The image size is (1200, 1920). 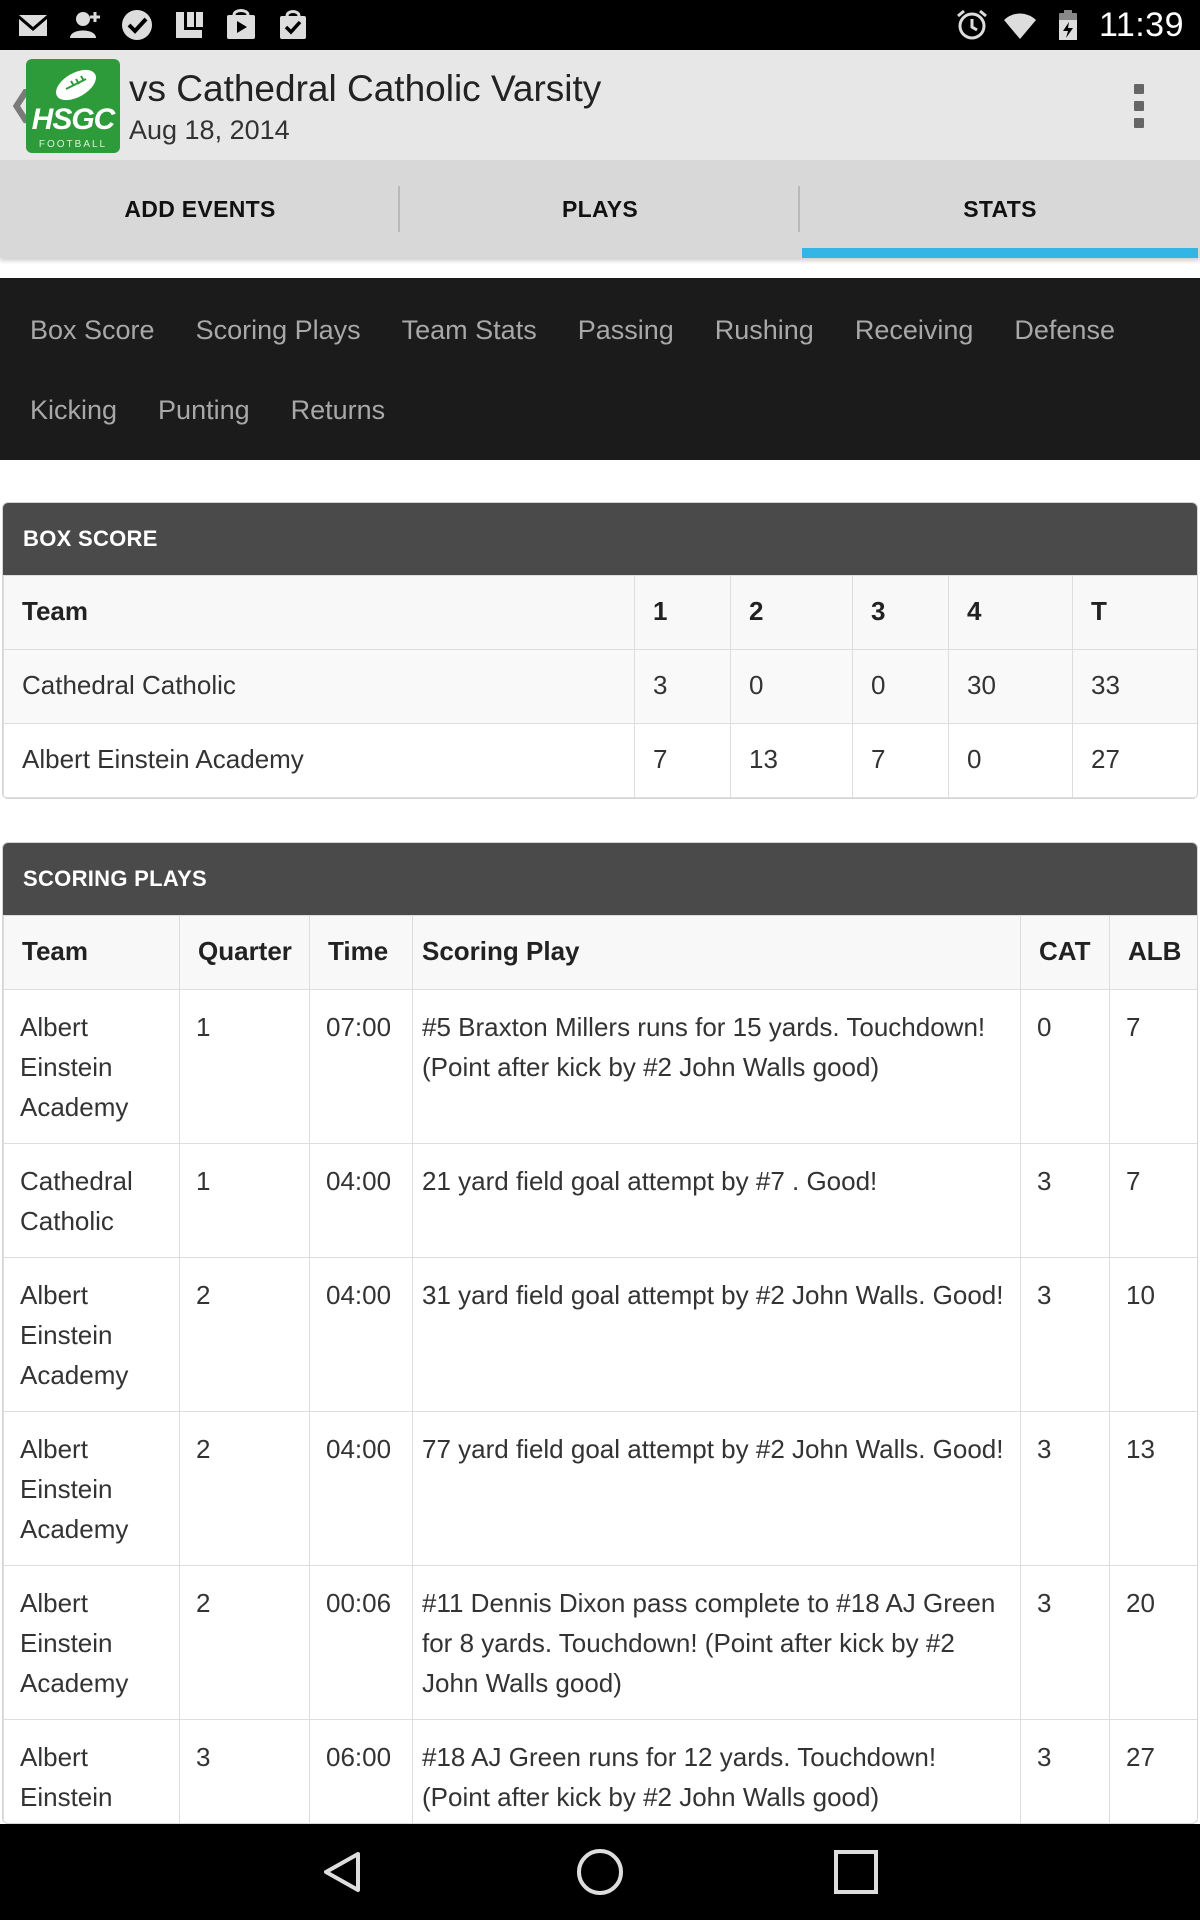 I want to click on column-header: 2, so click(x=791, y=612).